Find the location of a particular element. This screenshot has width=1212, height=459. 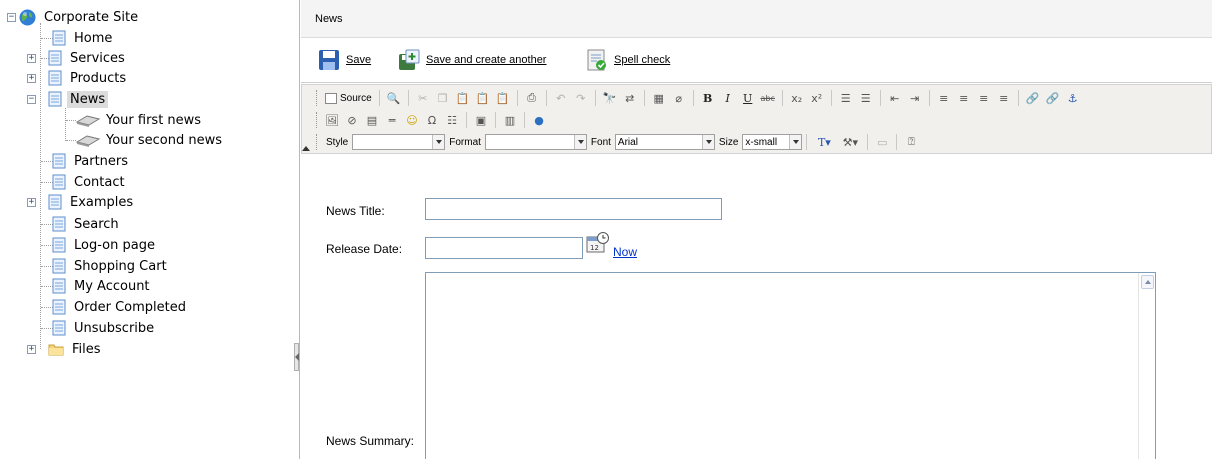

help-icon: ⍰ is located at coordinates (911, 142).